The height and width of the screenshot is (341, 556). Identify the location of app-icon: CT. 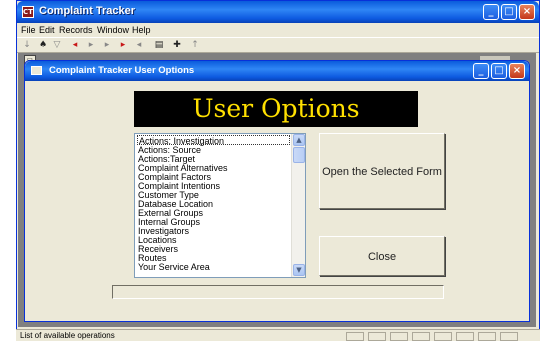
(28, 12).